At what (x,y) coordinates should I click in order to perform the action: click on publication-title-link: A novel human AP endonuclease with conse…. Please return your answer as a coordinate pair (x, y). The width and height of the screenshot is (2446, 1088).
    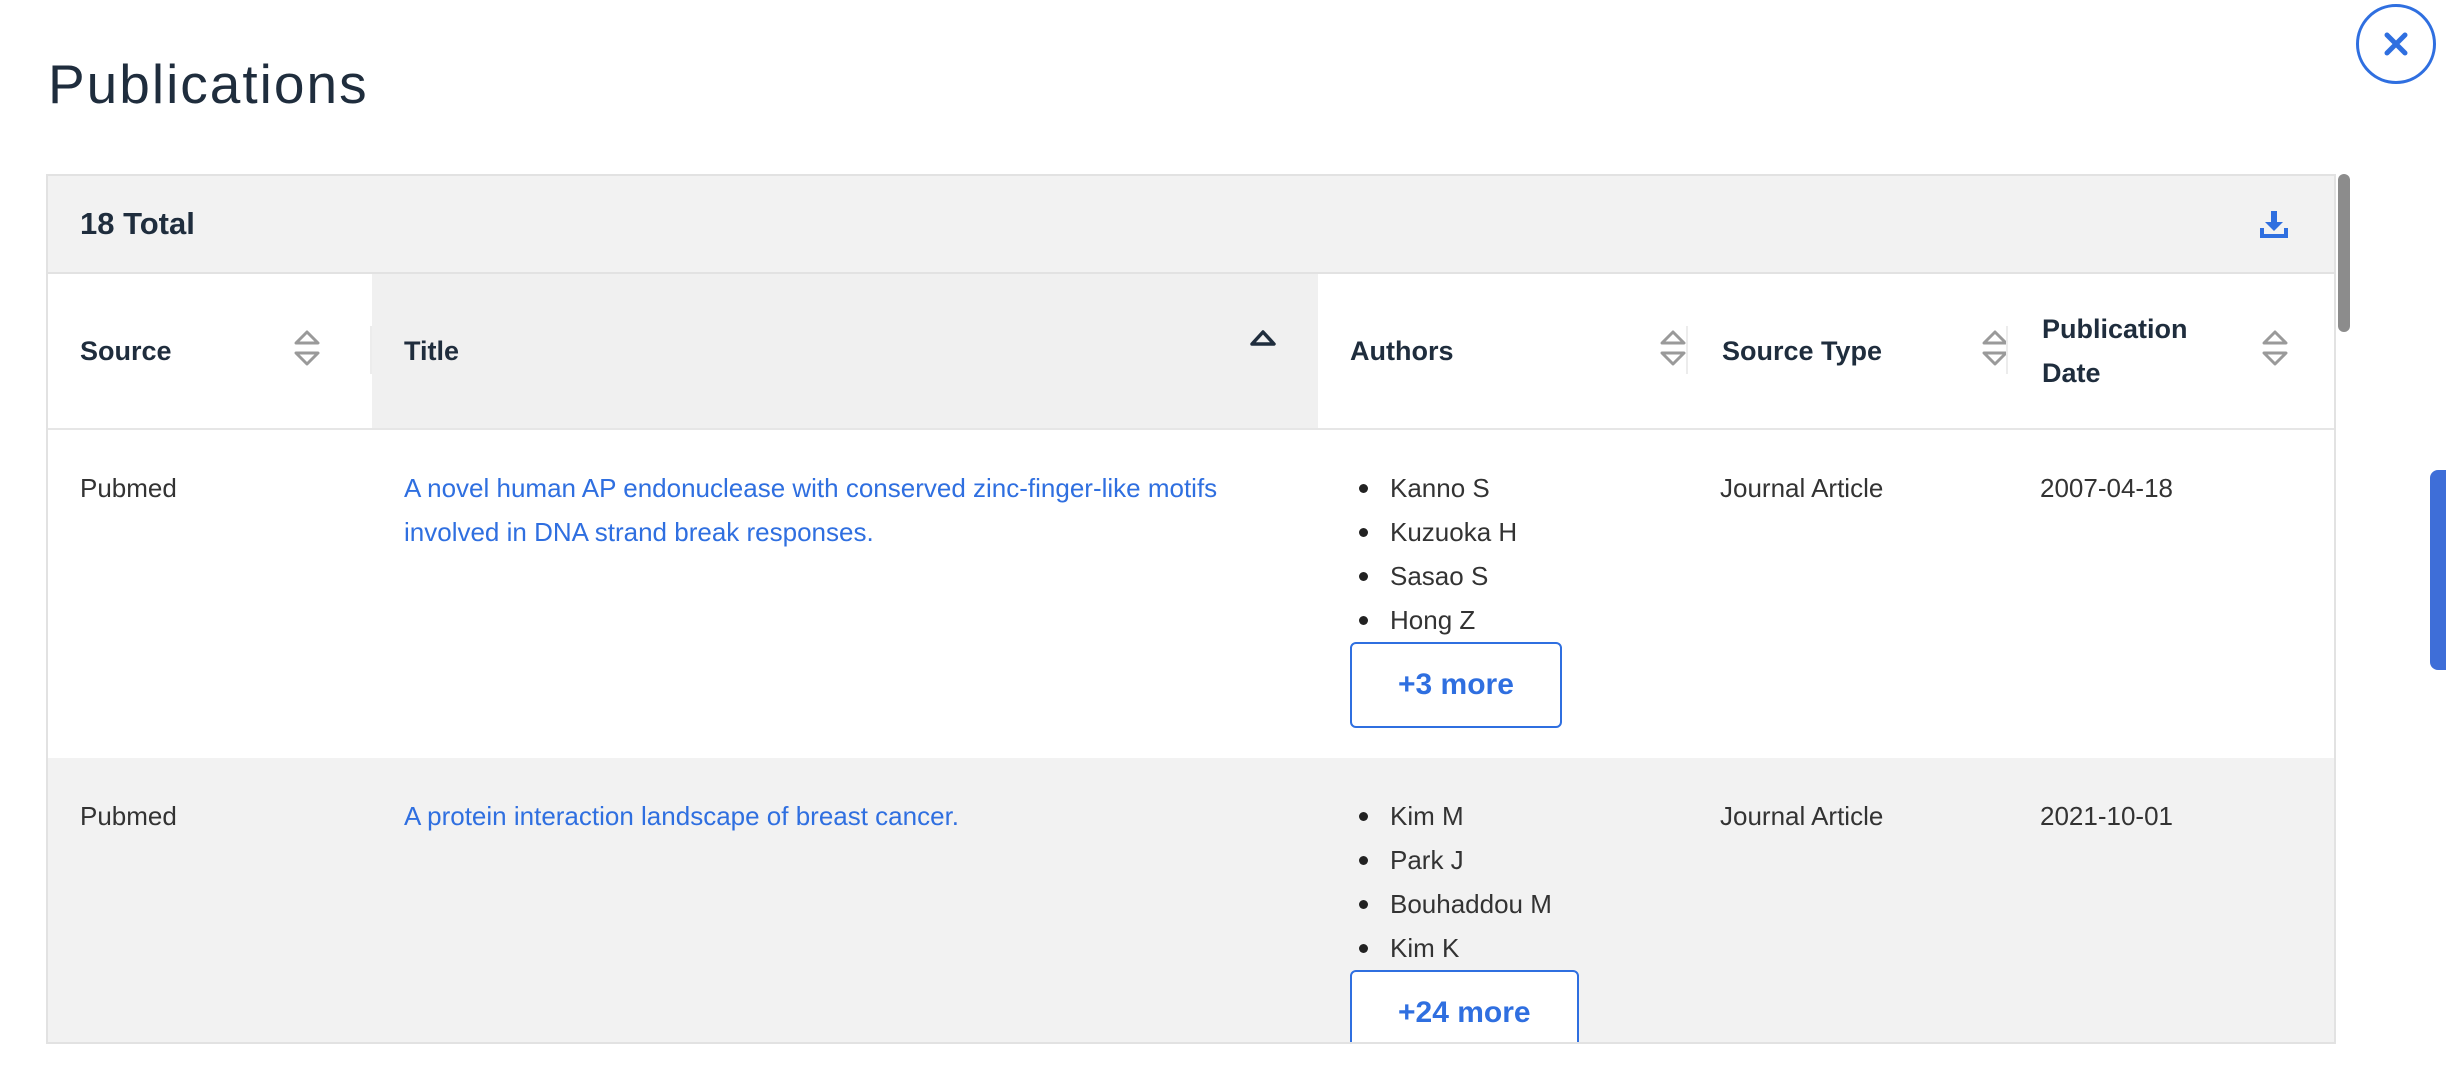
    Looking at the image, I should click on (810, 510).